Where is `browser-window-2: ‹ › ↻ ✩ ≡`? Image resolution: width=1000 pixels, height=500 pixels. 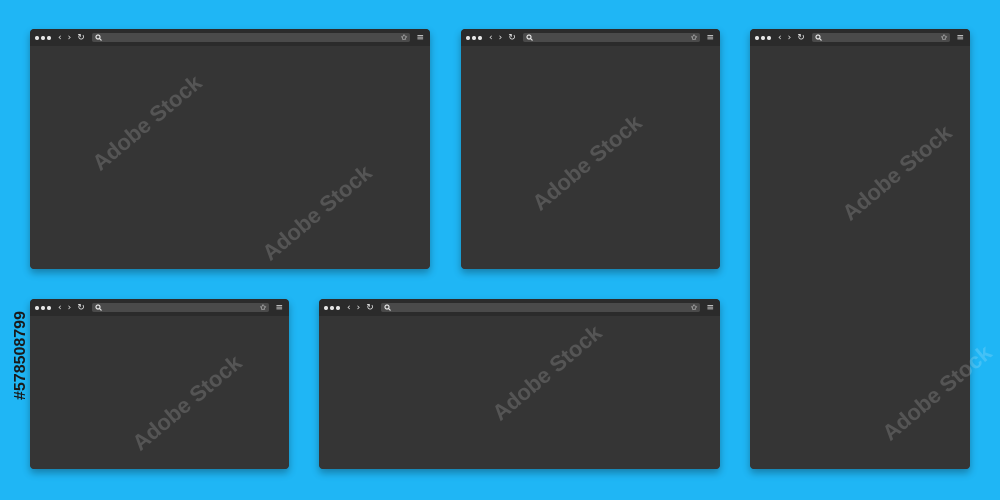
browser-window-2: ‹ › ↻ ✩ ≡ is located at coordinates (590, 149).